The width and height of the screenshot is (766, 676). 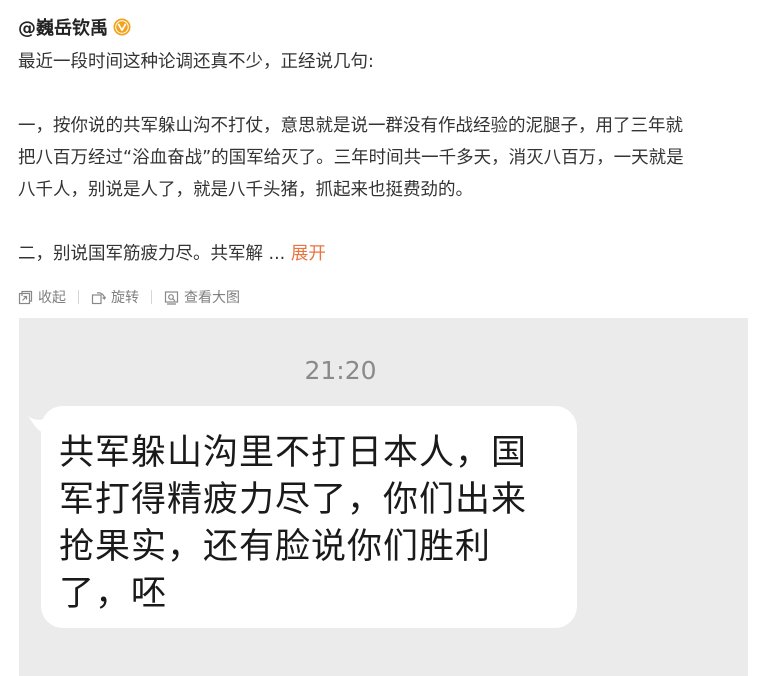 I want to click on post-line-truncated: 二，别说国军筋疲力尽。共军解 ... 展开, so click(x=383, y=254).